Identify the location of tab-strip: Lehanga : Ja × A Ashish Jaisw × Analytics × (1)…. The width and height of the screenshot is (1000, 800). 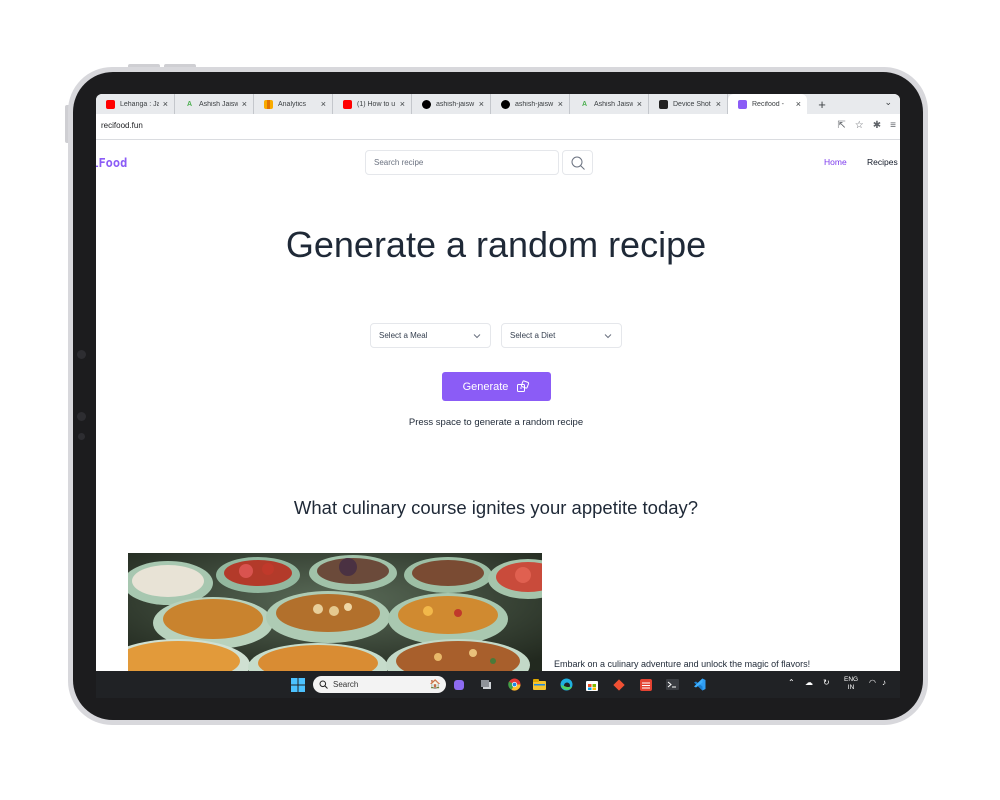
(498, 104).